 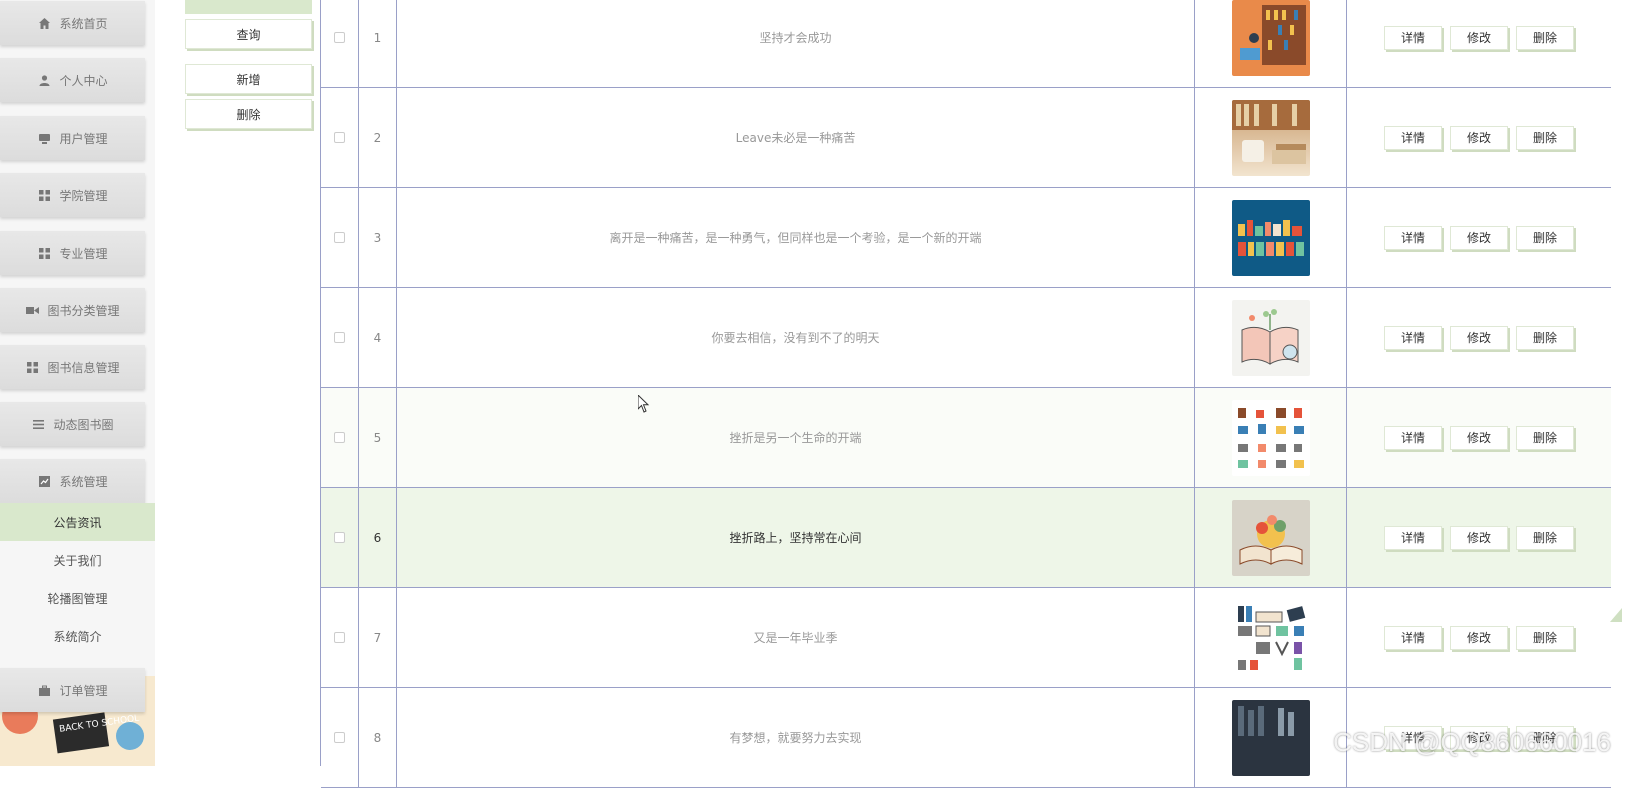 What do you see at coordinates (83, 80) in the screenshot?
I see `sidebar-item-label: 个人中心` at bounding box center [83, 80].